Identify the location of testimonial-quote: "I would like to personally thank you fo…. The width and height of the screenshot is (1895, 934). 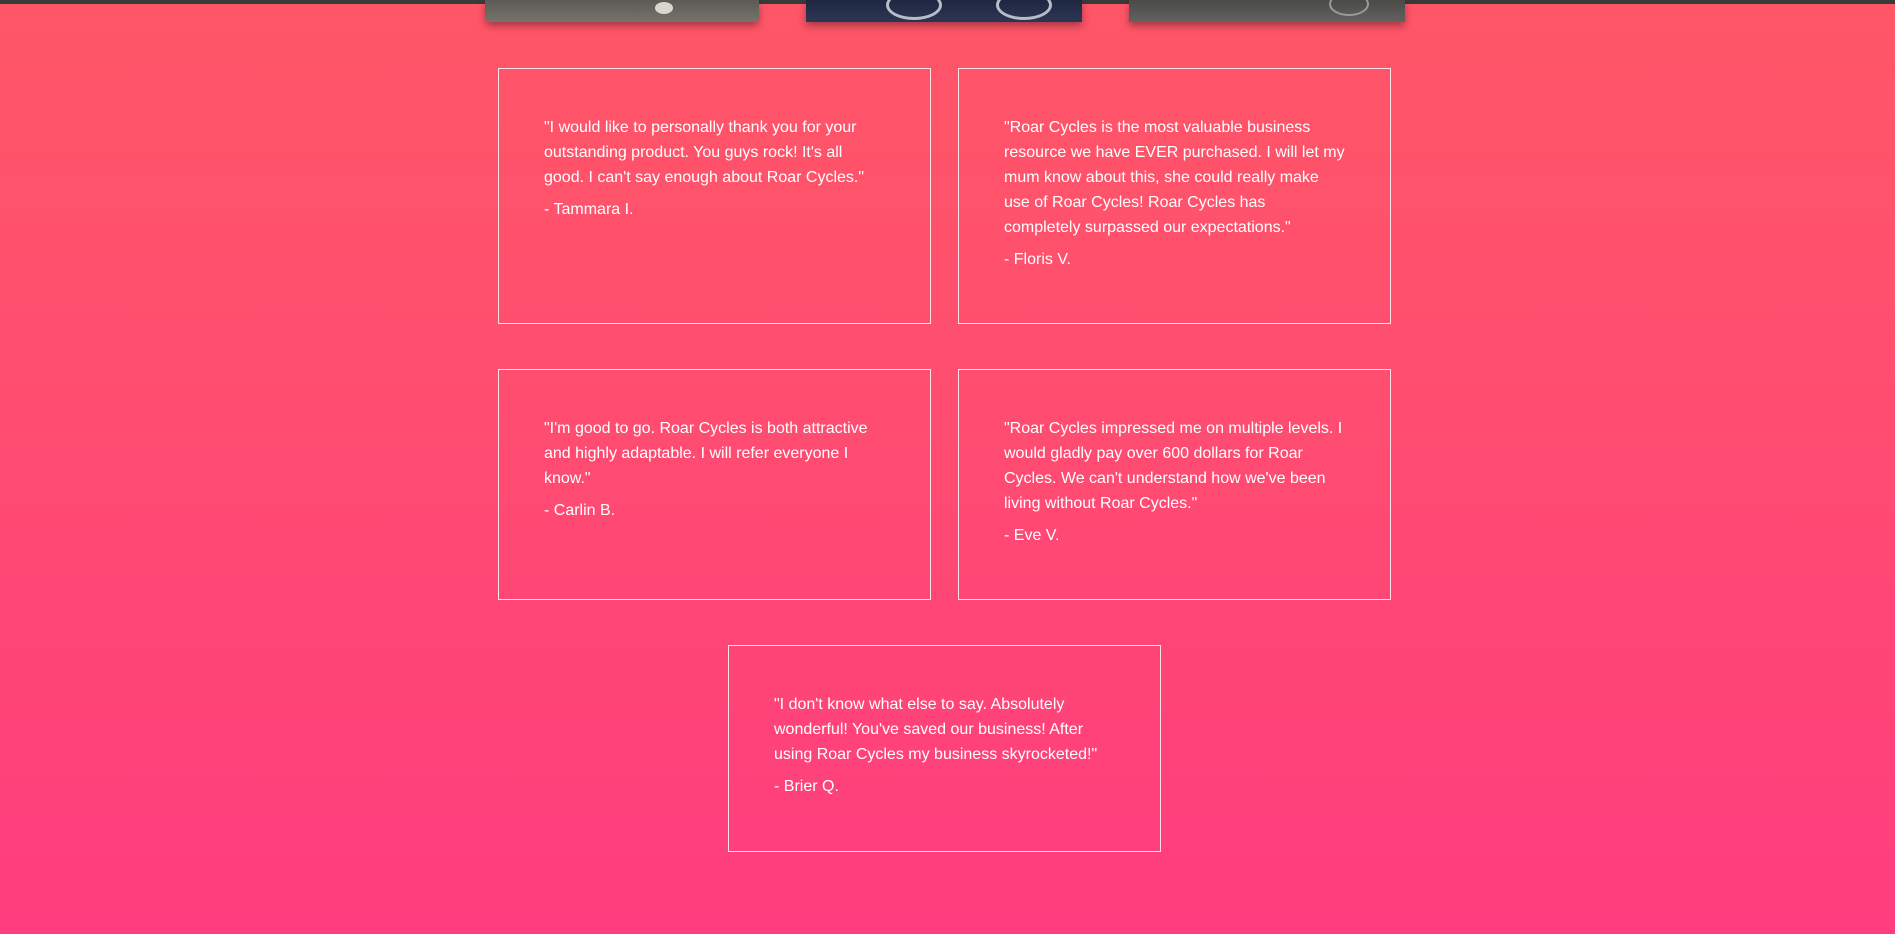
(704, 152).